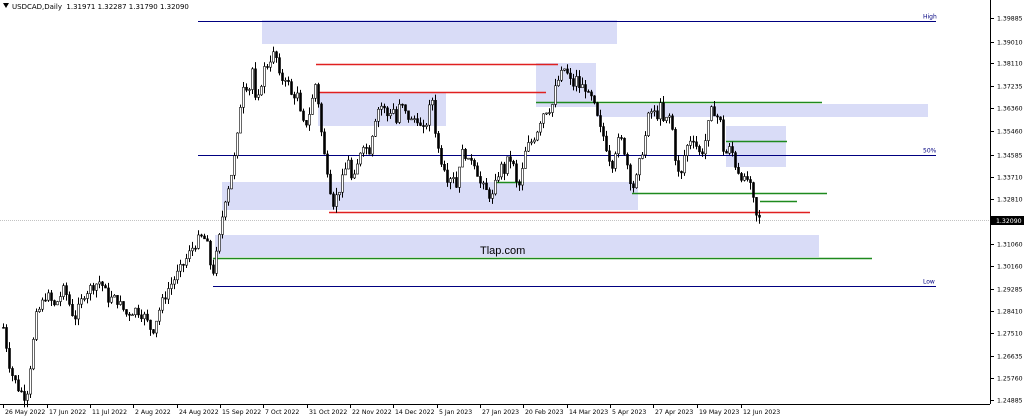 The image size is (1024, 418). I want to click on price-tick-label: 1.27510, so click(1010, 334).